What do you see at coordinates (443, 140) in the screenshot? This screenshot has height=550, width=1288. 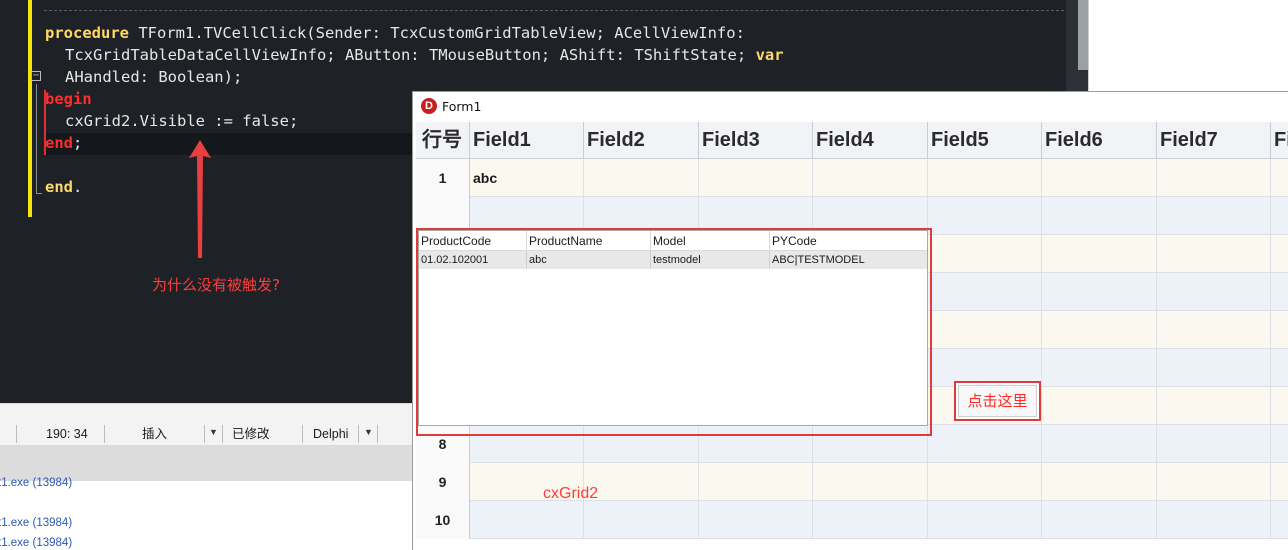 I see `column-header-rownum: 行号` at bounding box center [443, 140].